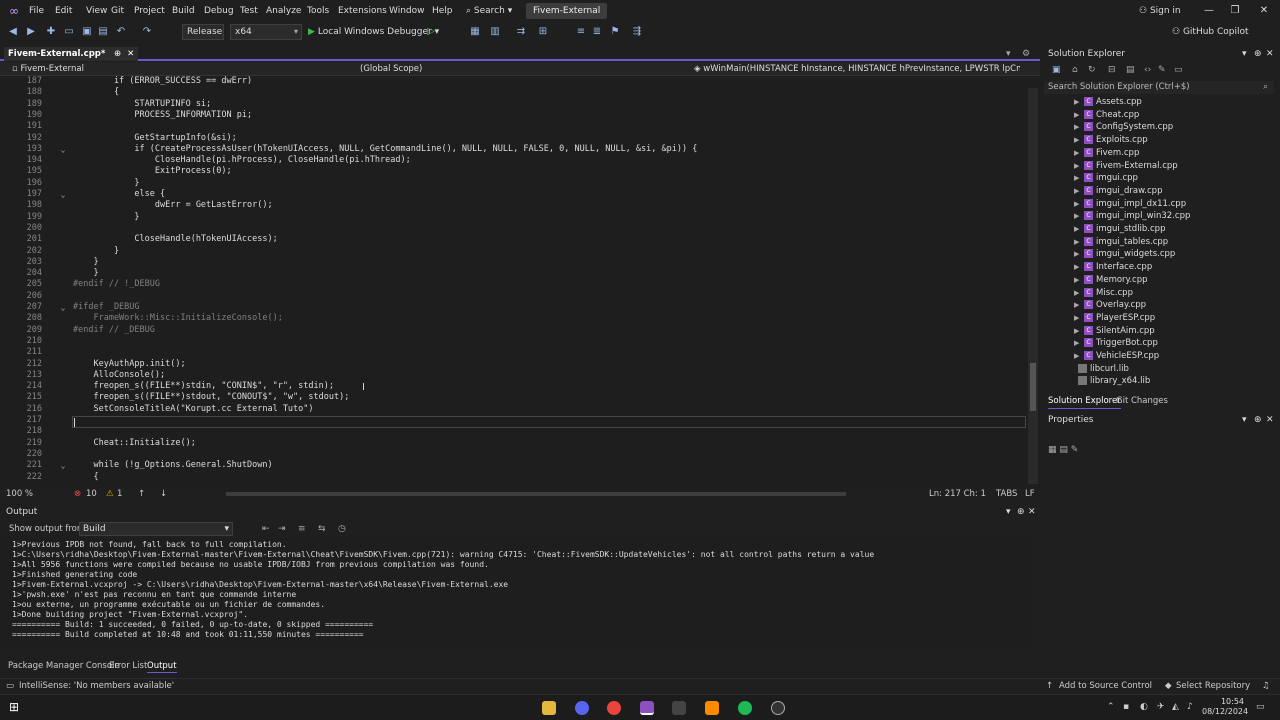 The height and width of the screenshot is (720, 1280). Describe the element at coordinates (119, 375) in the screenshot. I see `code-line: AlloConsole();` at that location.